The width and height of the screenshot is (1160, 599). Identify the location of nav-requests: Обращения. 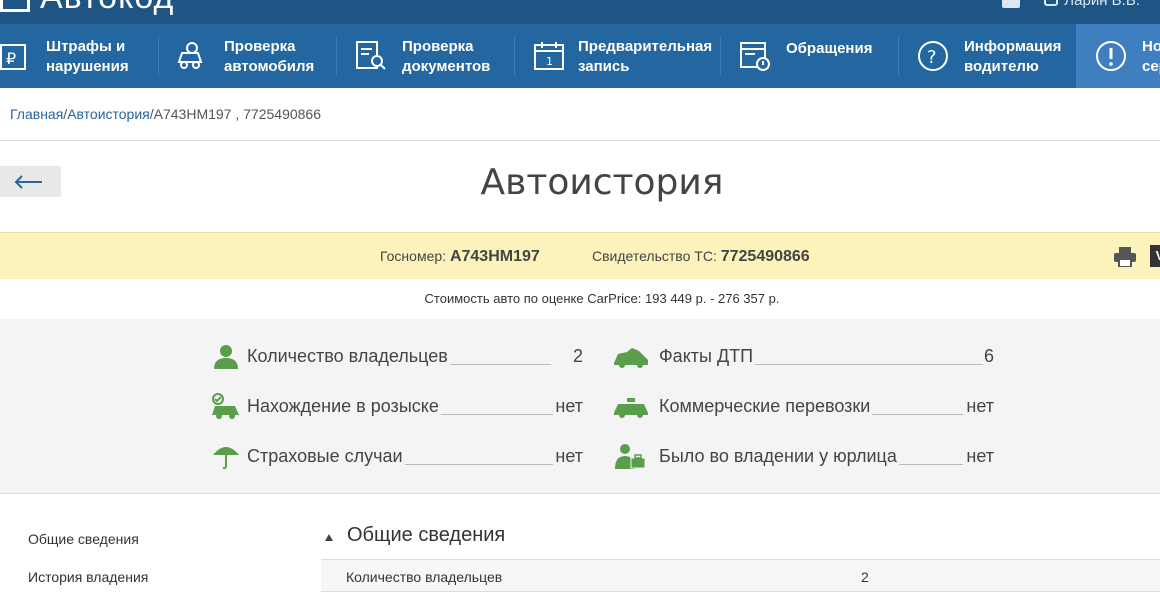
(809, 56).